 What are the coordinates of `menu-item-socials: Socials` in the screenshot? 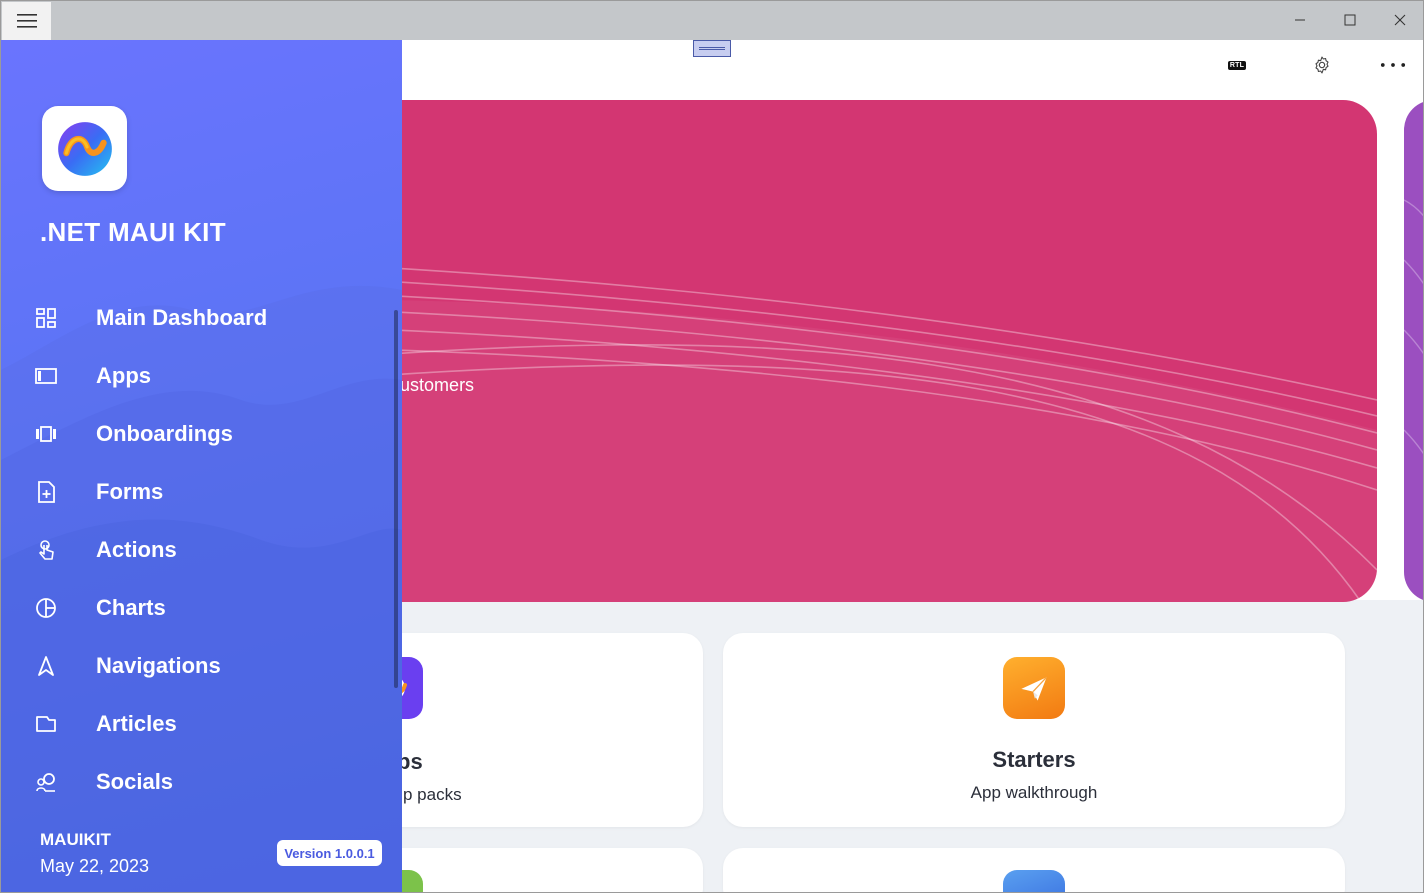 It's located at (196, 782).